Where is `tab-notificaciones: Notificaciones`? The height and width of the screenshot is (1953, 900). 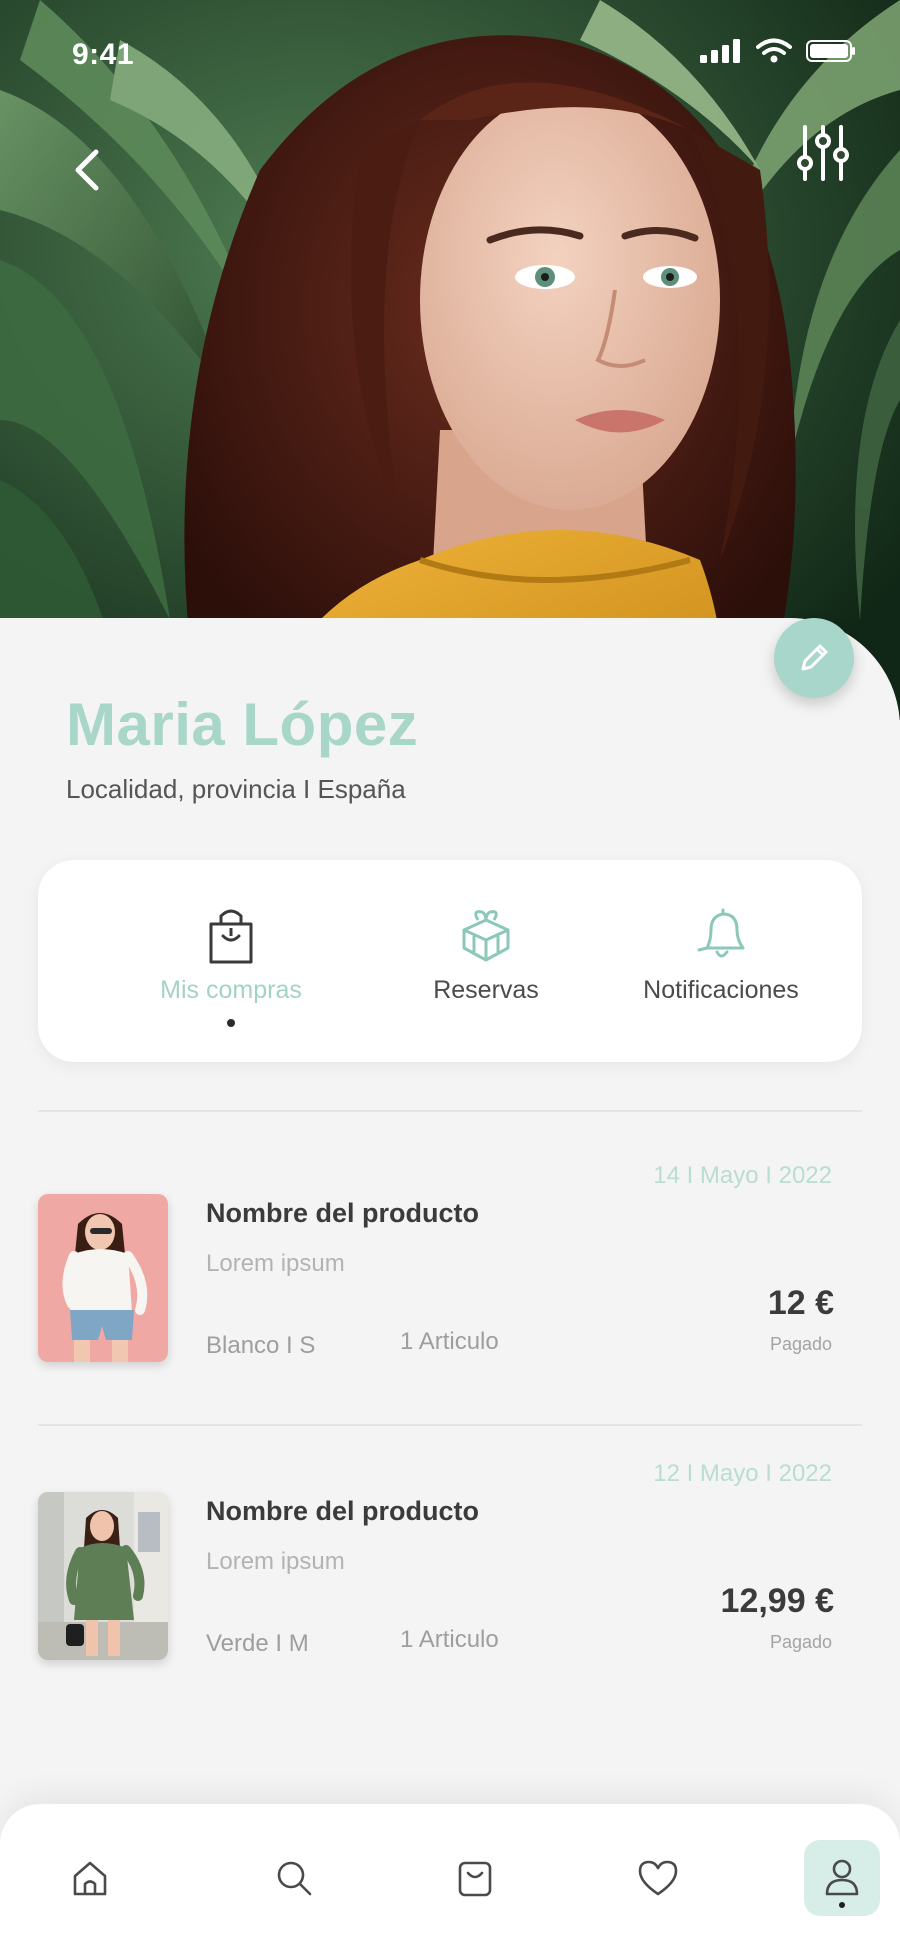 tab-notificaciones: Notificaciones is located at coordinates (721, 961).